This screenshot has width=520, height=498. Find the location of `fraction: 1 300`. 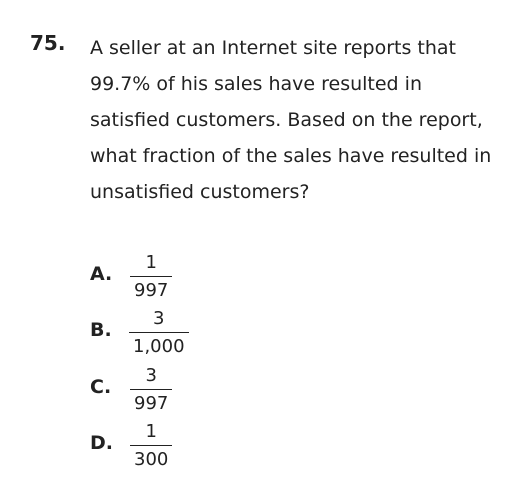

fraction: 1 300 is located at coordinates (151, 446).